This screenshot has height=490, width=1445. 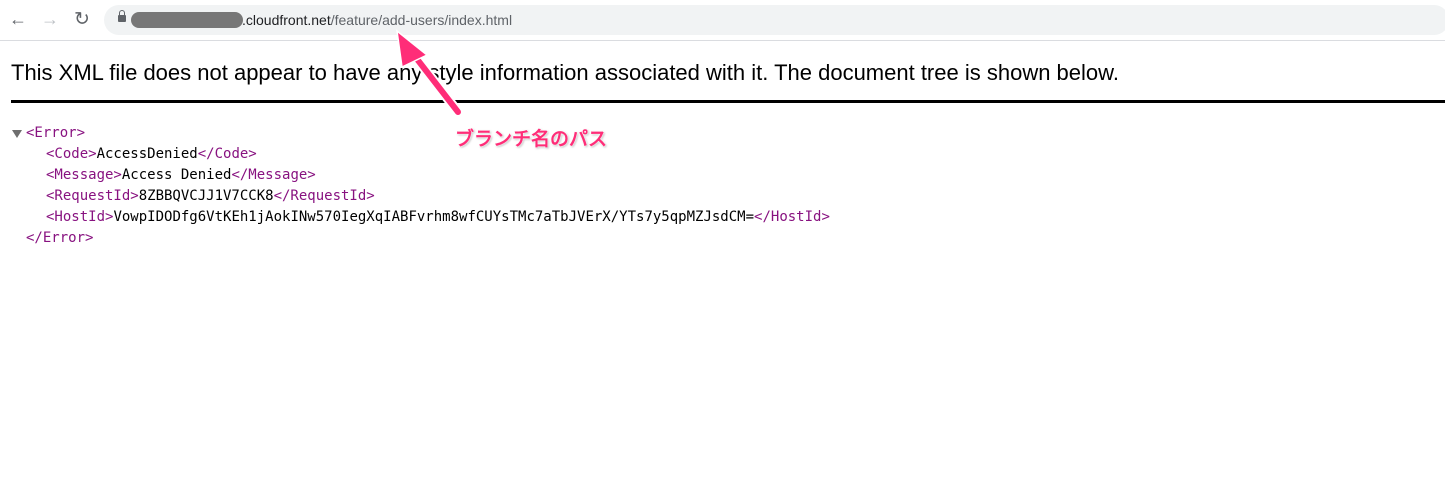 What do you see at coordinates (429, 73) in the screenshot?
I see `annotation-arrow` at bounding box center [429, 73].